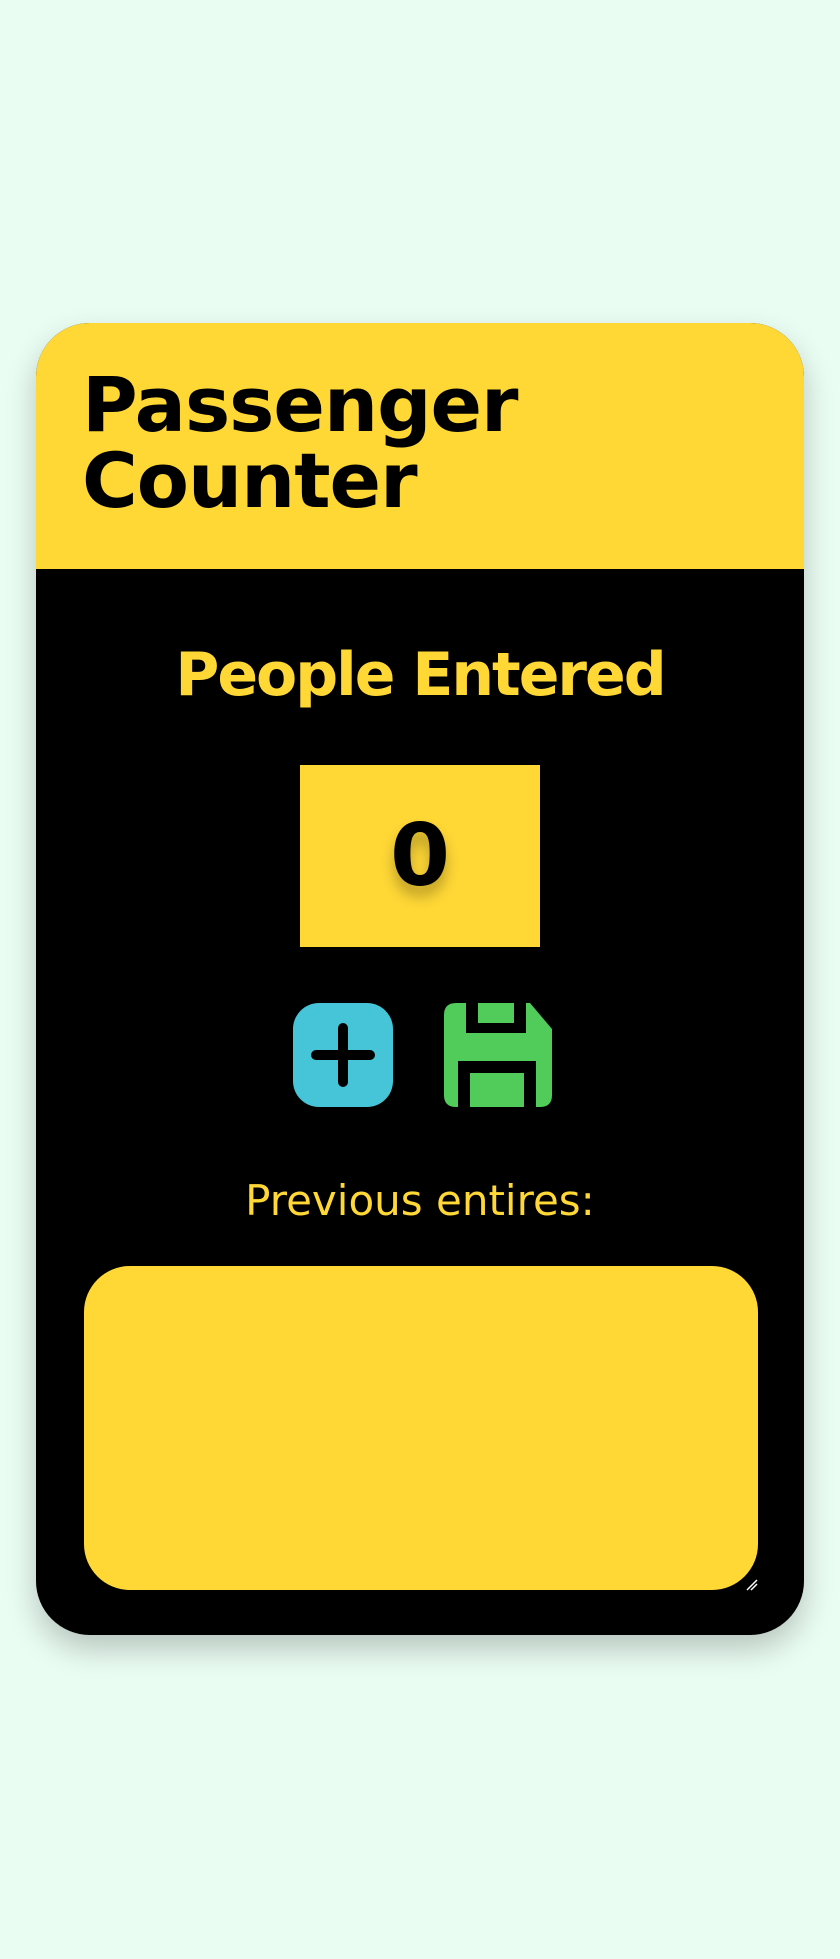  What do you see at coordinates (752, 1585) in the screenshot?
I see `resize-handle-icon` at bounding box center [752, 1585].